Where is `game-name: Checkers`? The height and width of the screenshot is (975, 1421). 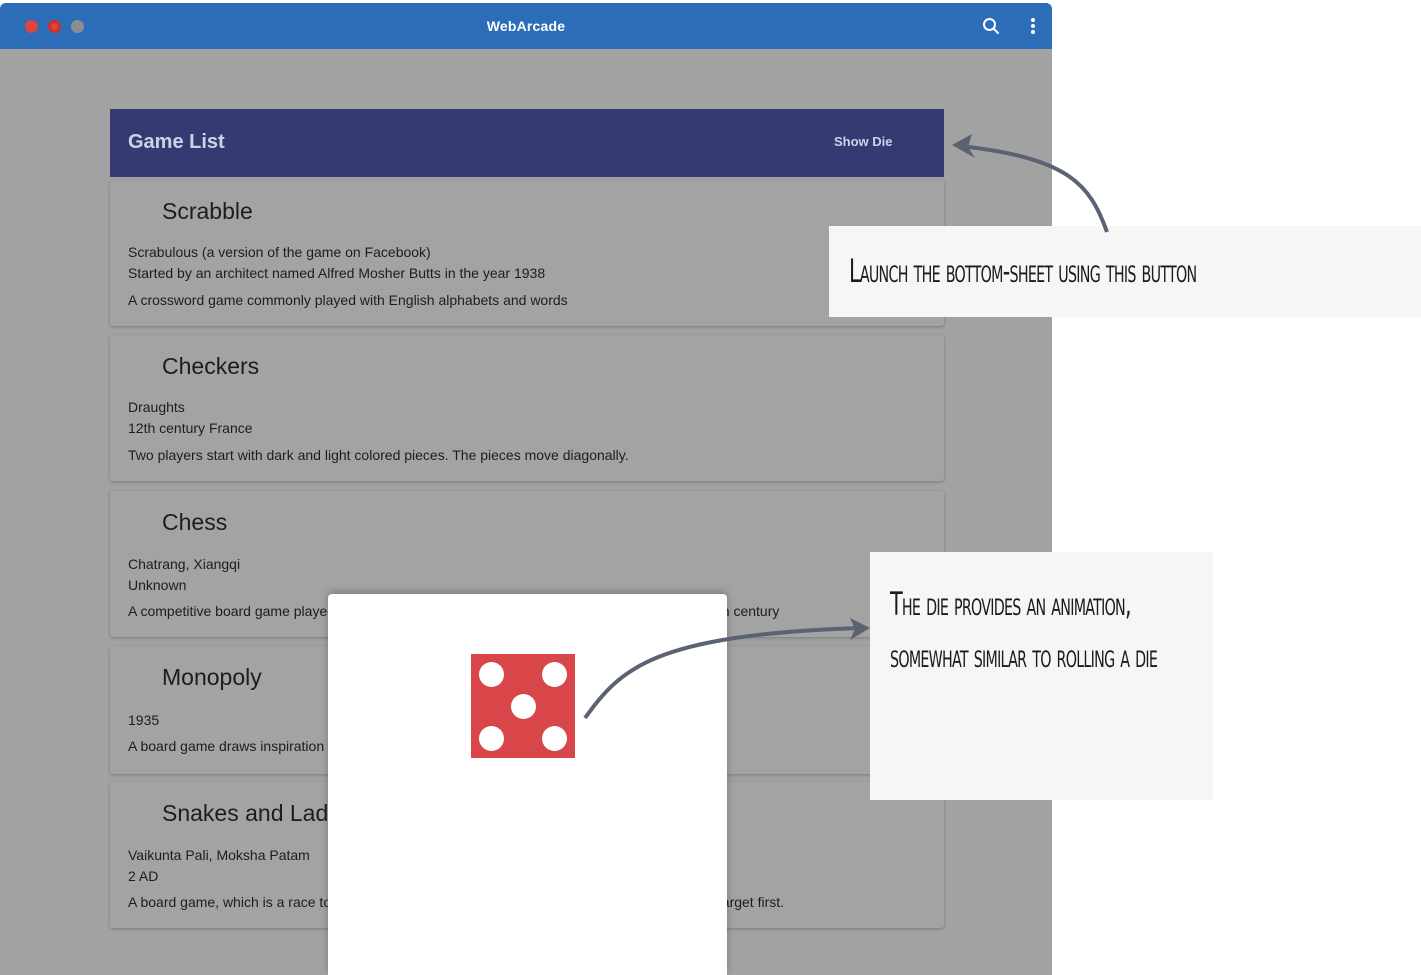 game-name: Checkers is located at coordinates (211, 366).